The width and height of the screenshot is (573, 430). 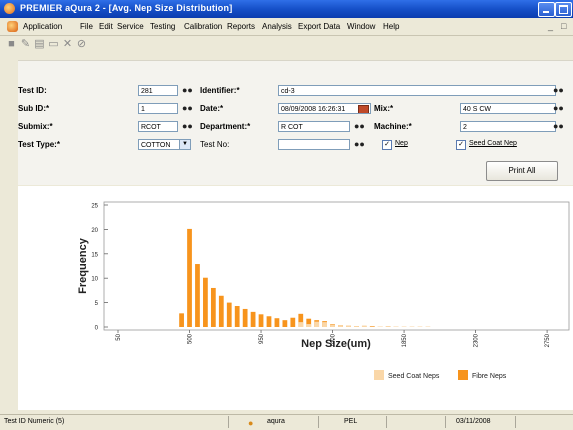 What do you see at coordinates (522, 171) in the screenshot?
I see `print-all-button: Print All` at bounding box center [522, 171].